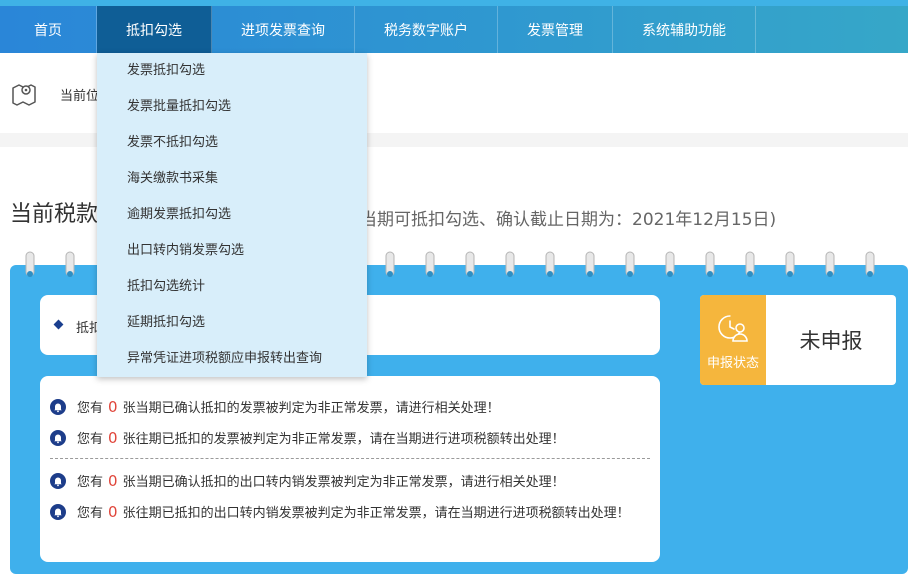 This screenshot has width=908, height=574. Describe the element at coordinates (58, 324) in the screenshot. I see `diamond-bullet-icon` at that location.